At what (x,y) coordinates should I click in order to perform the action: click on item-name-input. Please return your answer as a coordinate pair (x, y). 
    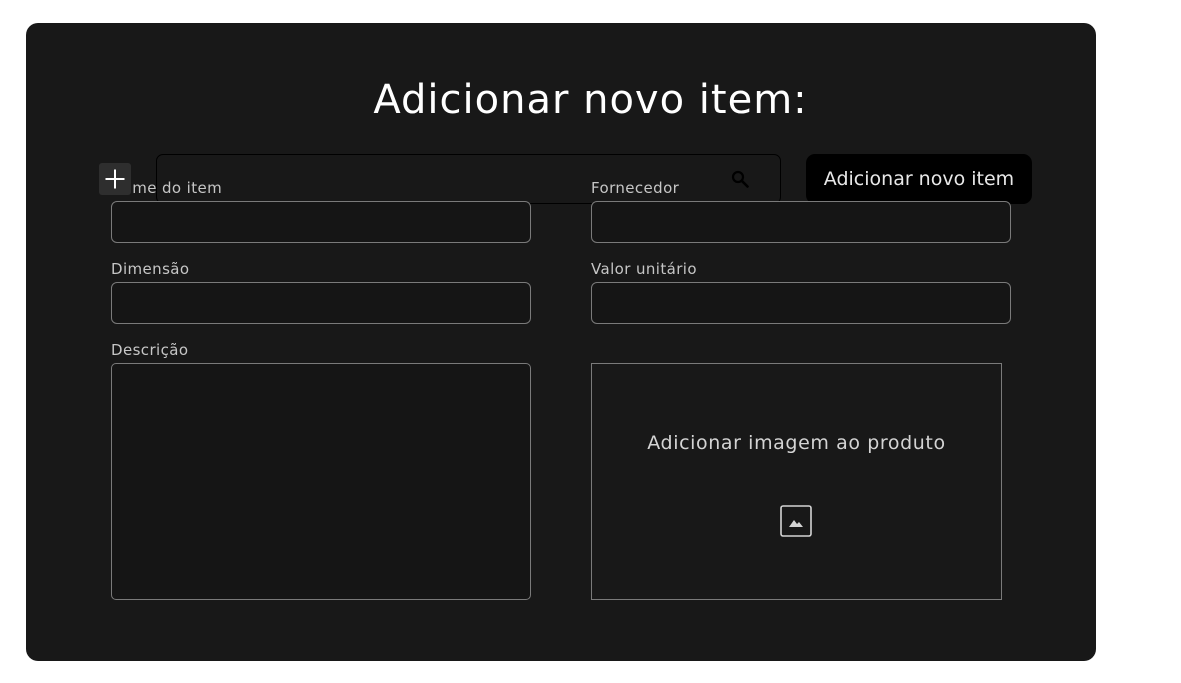
    Looking at the image, I should click on (321, 222).